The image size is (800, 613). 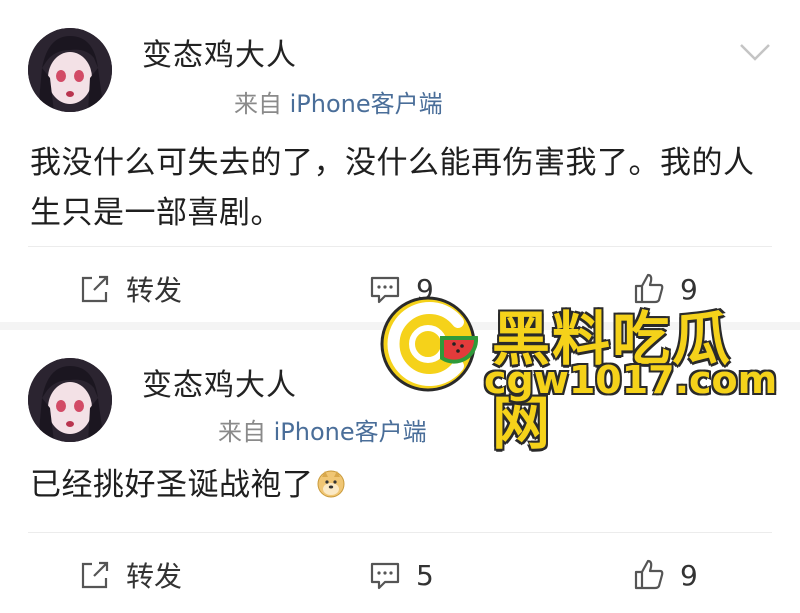 I want to click on post-text: 我没什么可失去的了，没什么能再伤害我了。我的人生只是一部喜剧。, so click(x=392, y=188).